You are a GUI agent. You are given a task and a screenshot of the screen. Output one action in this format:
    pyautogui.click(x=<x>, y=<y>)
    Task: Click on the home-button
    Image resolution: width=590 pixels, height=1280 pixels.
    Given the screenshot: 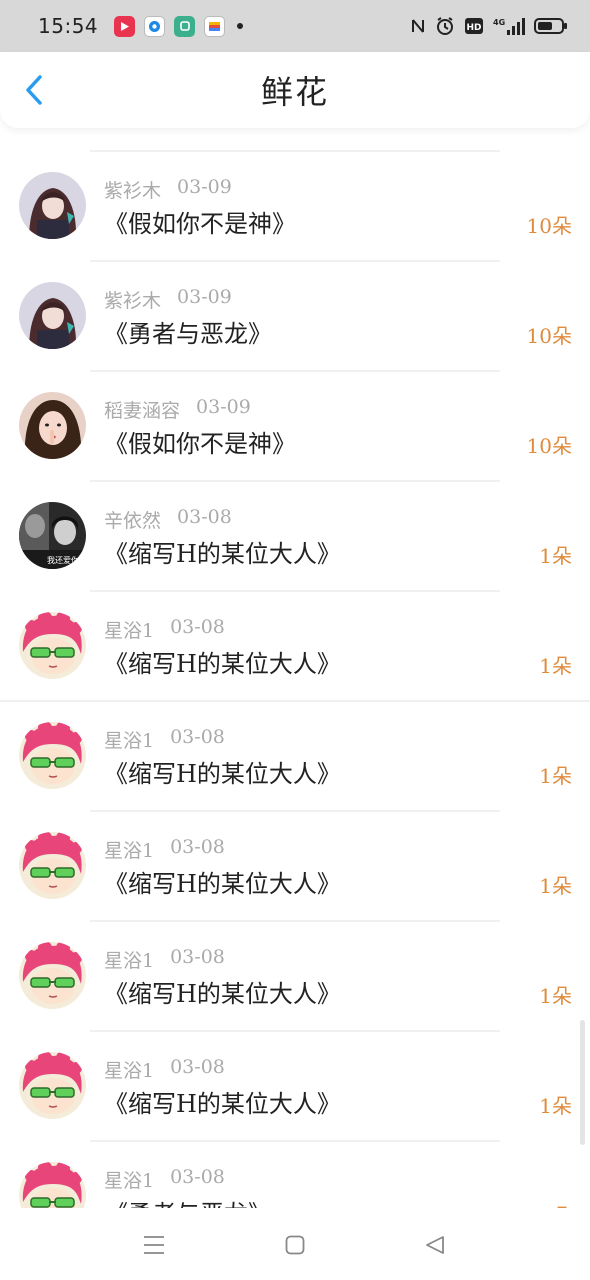 What is the action you would take?
    pyautogui.click(x=295, y=1245)
    